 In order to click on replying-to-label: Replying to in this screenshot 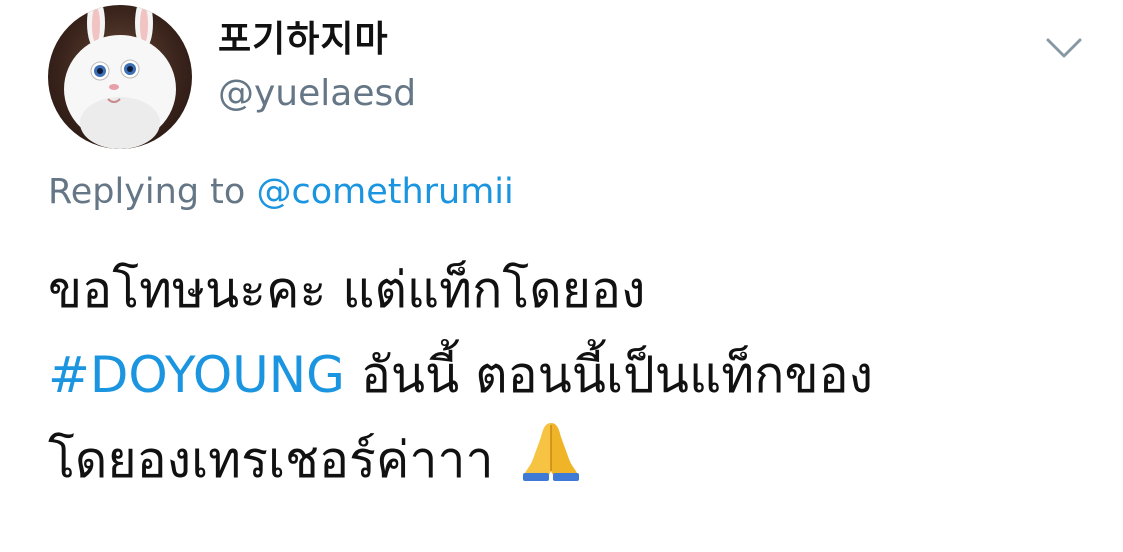, I will do `click(152, 192)`.